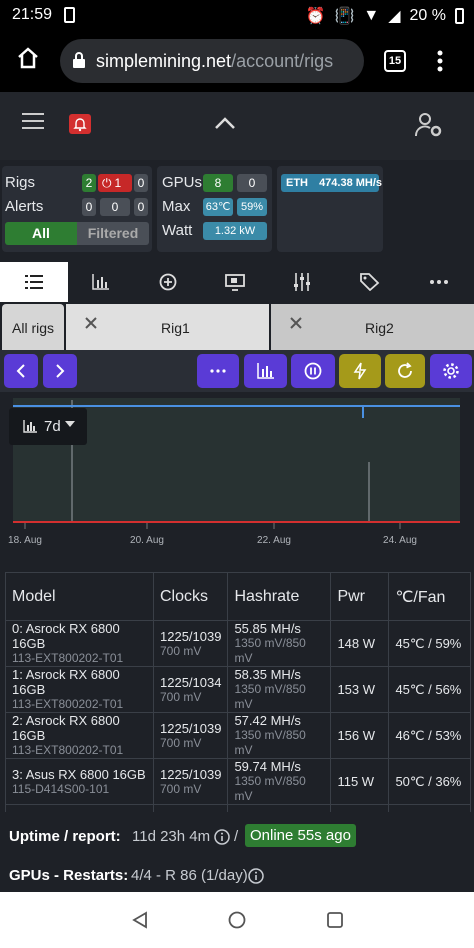  Describe the element at coordinates (66, 728) in the screenshot. I see `gpu-model: 2: Asrock RX 6800 16GB` at that location.